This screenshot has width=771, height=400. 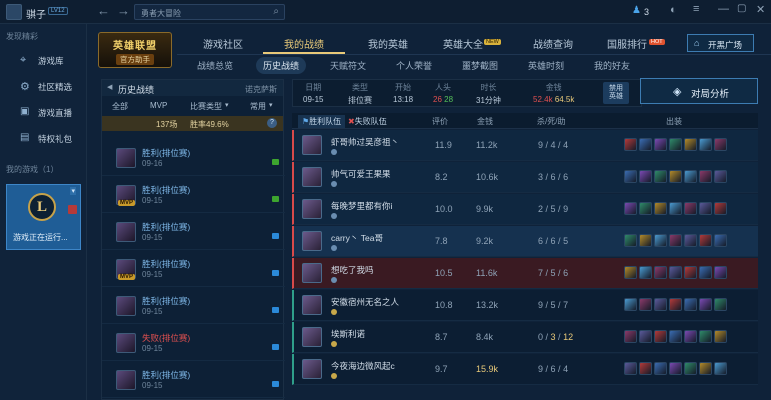 I want to click on sidebar-item-gift: ▤ 特权礼包, so click(x=43, y=139).